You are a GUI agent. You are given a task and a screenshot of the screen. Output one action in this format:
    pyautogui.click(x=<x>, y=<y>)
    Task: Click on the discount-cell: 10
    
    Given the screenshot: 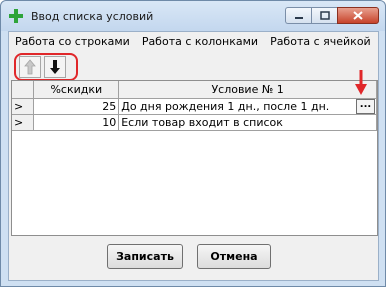 What is the action you would take?
    pyautogui.click(x=76, y=122)
    